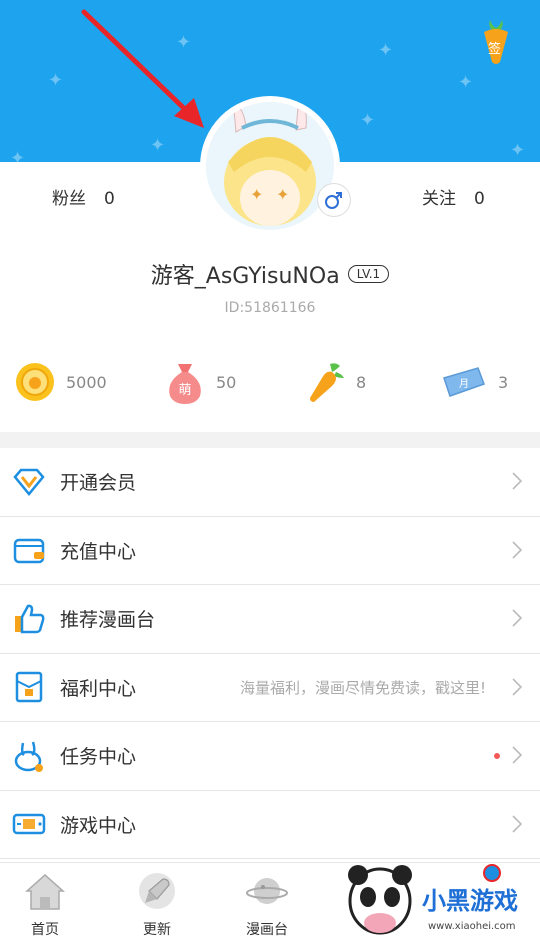 The height and width of the screenshot is (938, 540). What do you see at coordinates (184, 390) in the screenshot?
I see `money-bag-glyph: 萌` at bounding box center [184, 390].